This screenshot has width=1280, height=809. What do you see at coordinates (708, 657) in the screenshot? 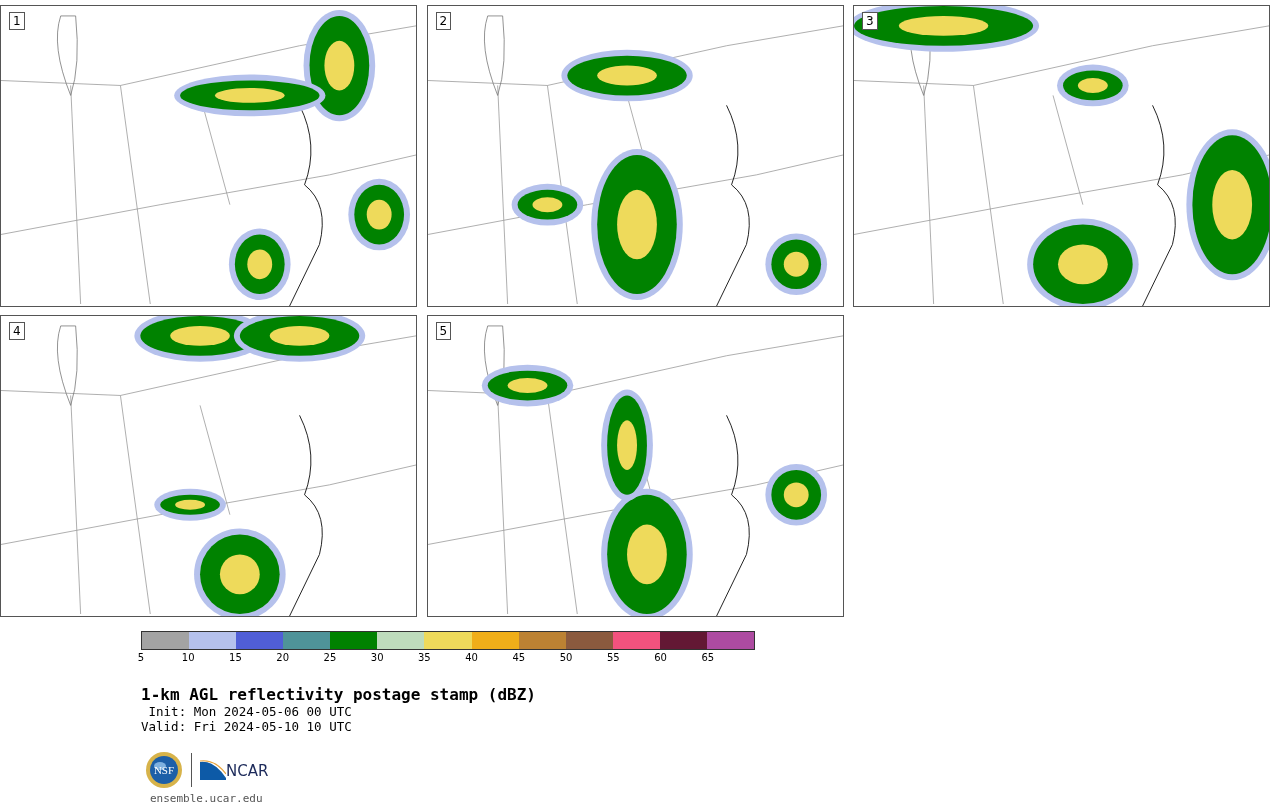
I see `tick-label: 65` at bounding box center [708, 657].